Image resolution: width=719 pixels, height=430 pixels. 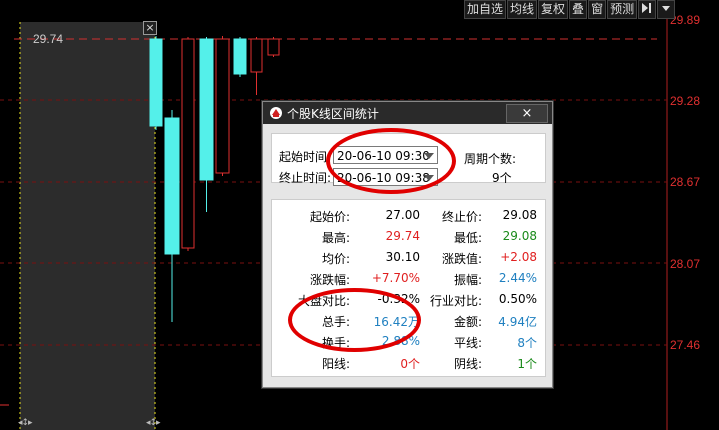 I want to click on change-pct-value: +7.70%, so click(x=395, y=278).